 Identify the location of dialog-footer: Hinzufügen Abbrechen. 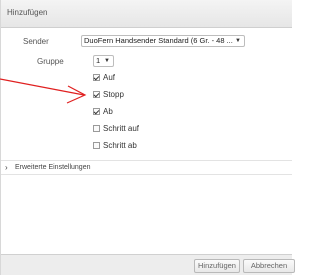
(148, 264).